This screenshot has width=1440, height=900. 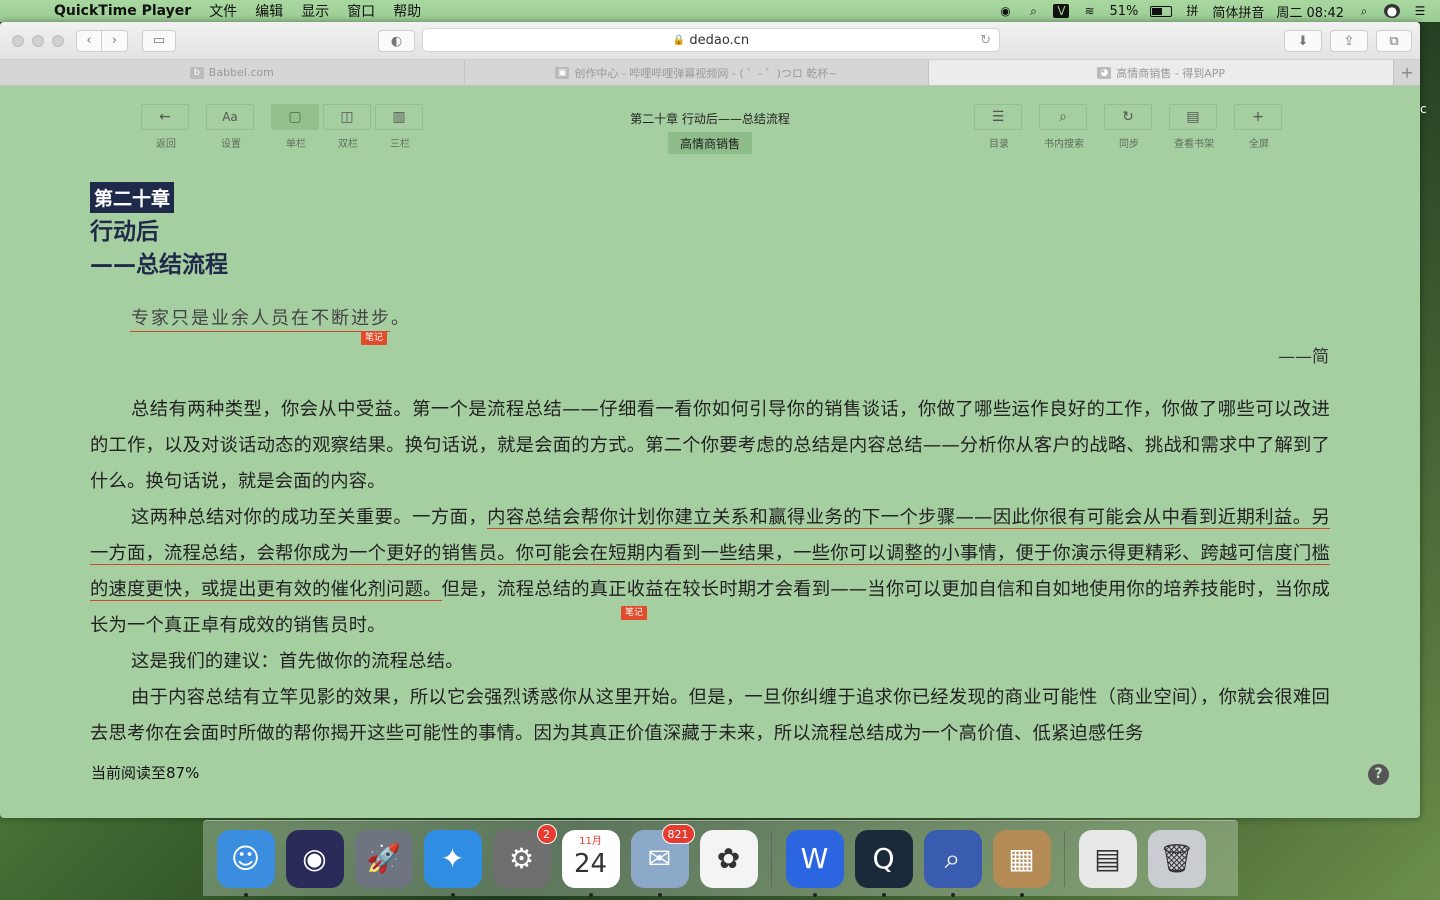 I want to click on input-method-icon: 拼, so click(x=1192, y=11).